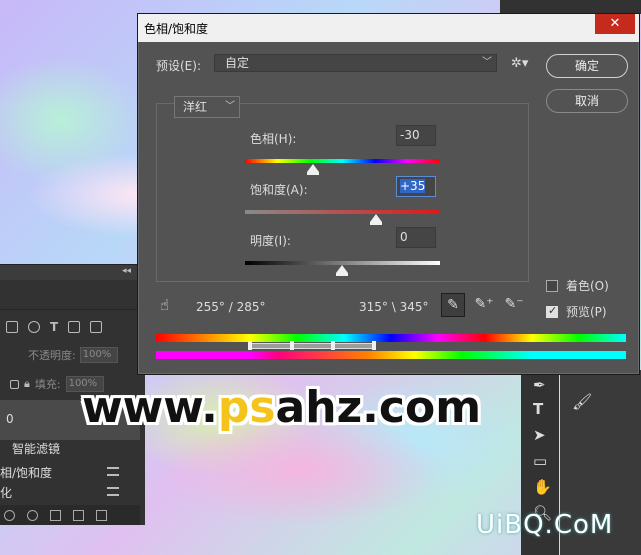  Describe the element at coordinates (313, 169) in the screenshot. I see `hue-slider-thumb` at that location.